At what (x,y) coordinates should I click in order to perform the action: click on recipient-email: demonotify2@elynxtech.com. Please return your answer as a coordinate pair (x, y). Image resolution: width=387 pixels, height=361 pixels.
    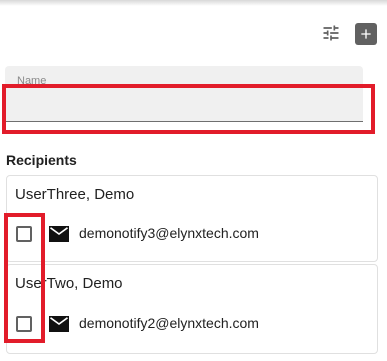
    Looking at the image, I should click on (169, 323).